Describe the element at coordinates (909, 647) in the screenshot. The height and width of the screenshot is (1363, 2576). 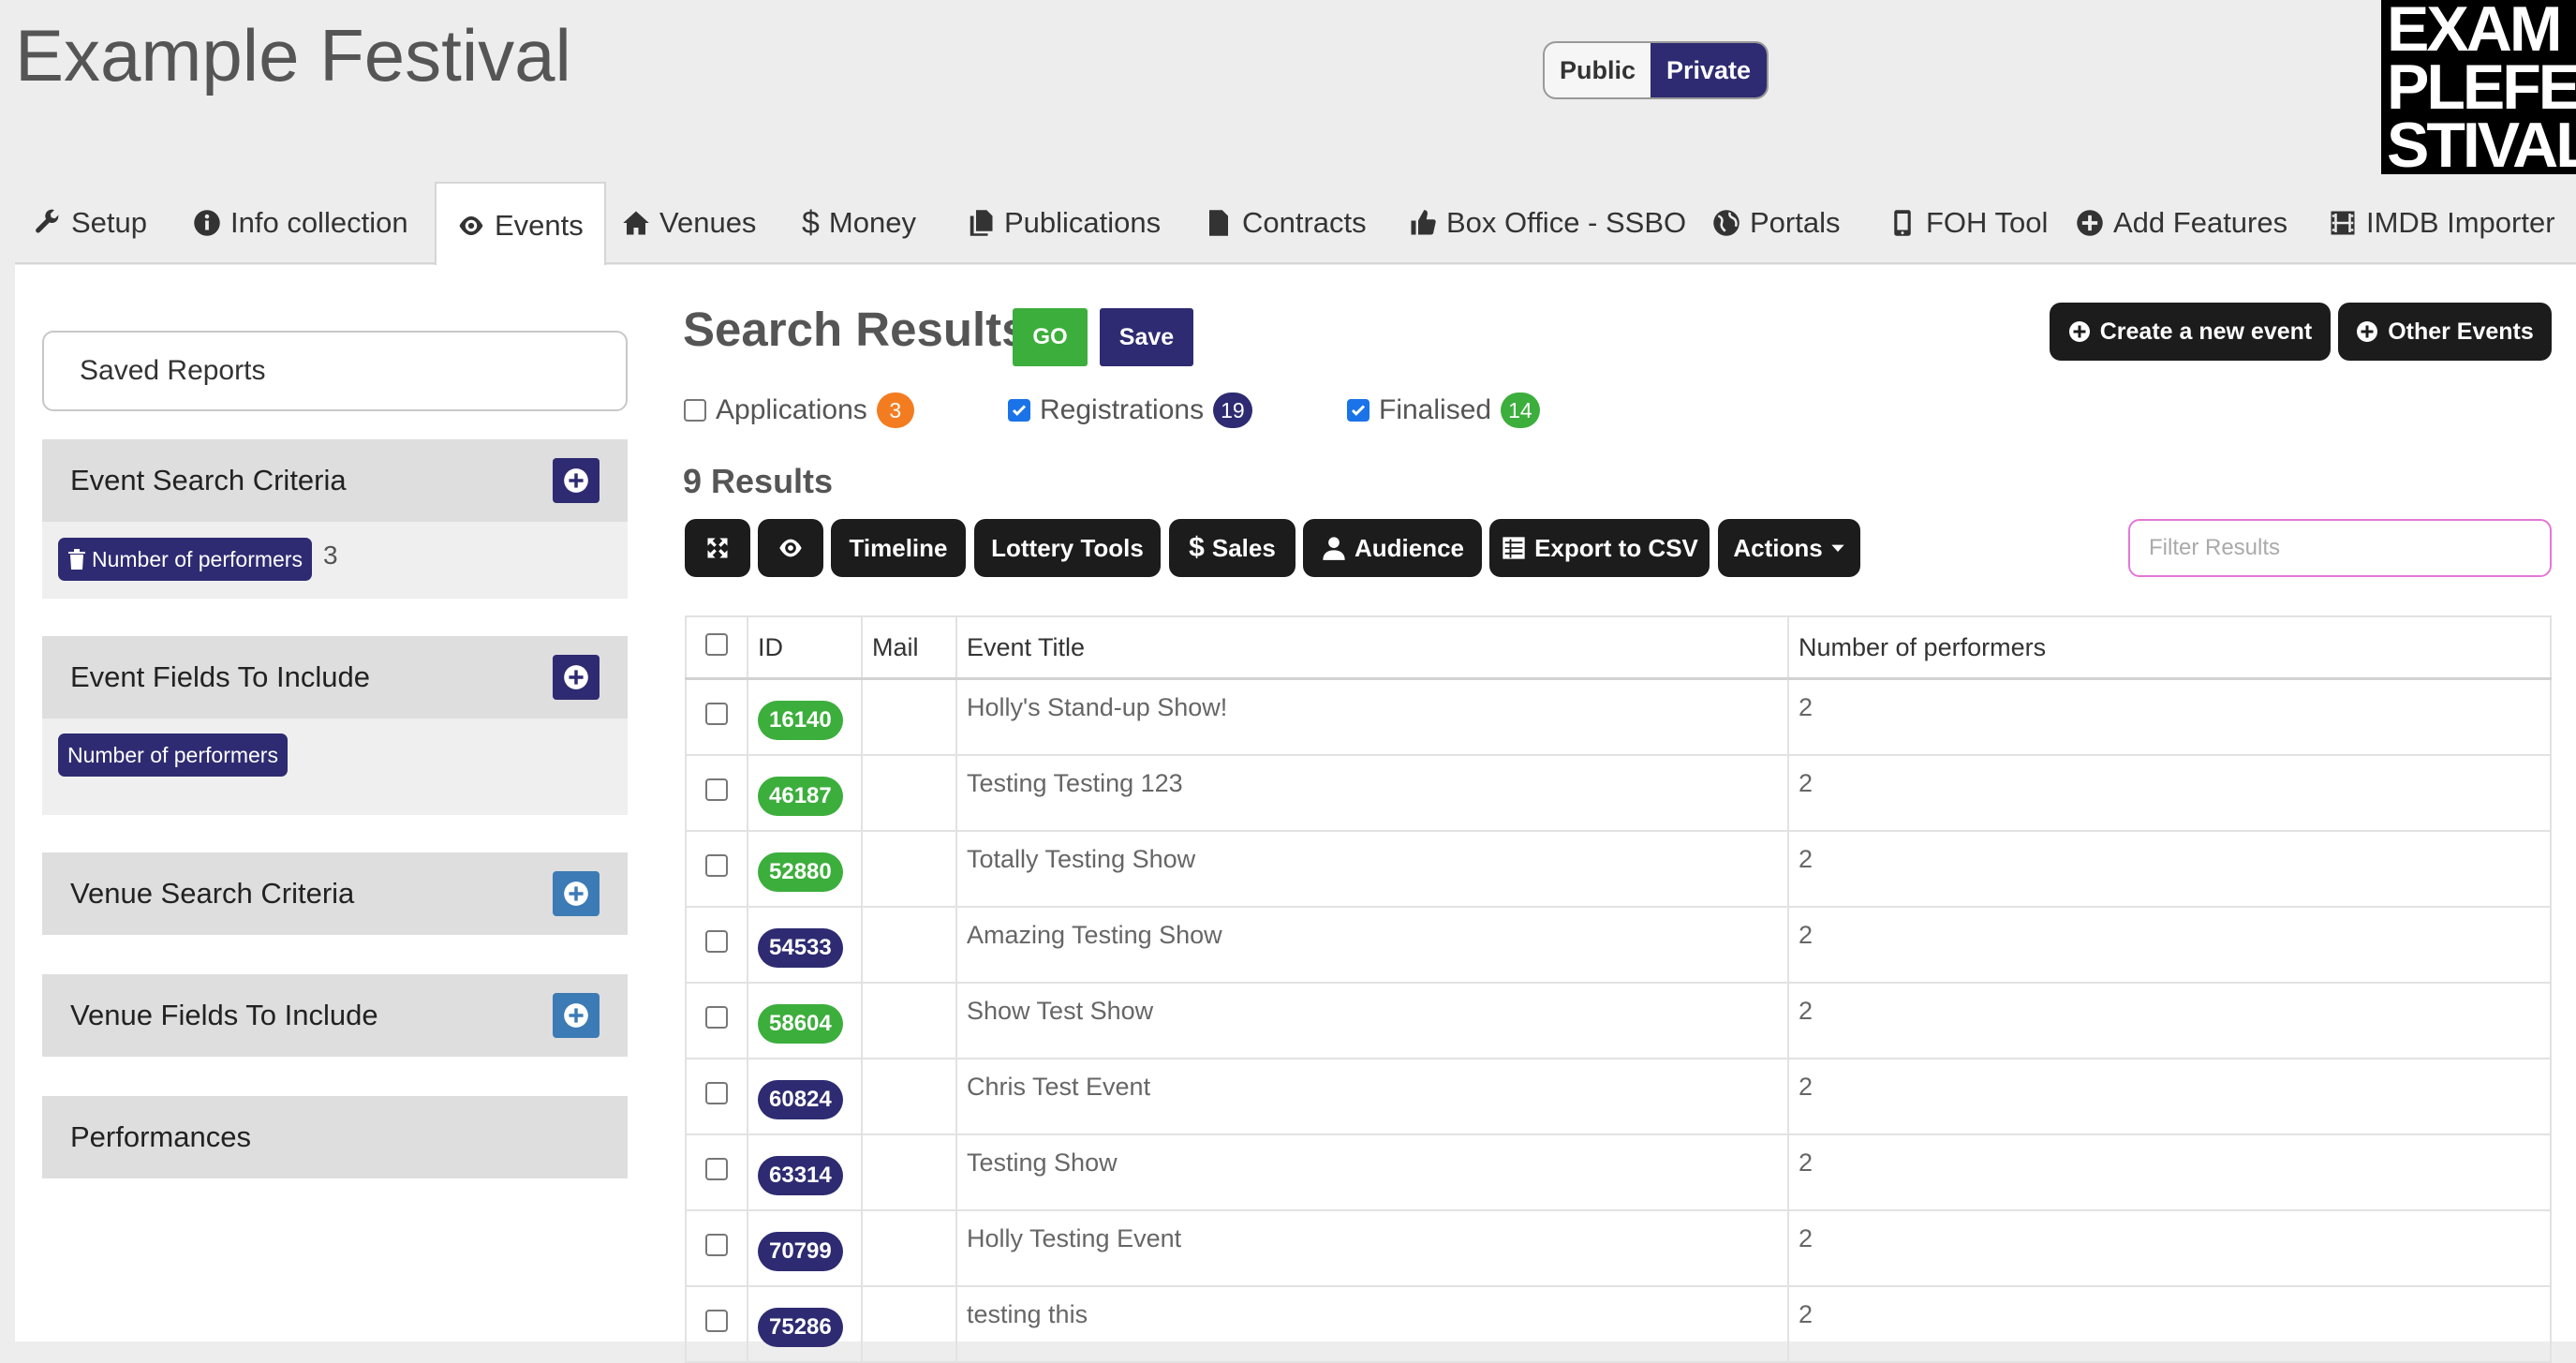
I see `column-header-mail: Mail` at that location.